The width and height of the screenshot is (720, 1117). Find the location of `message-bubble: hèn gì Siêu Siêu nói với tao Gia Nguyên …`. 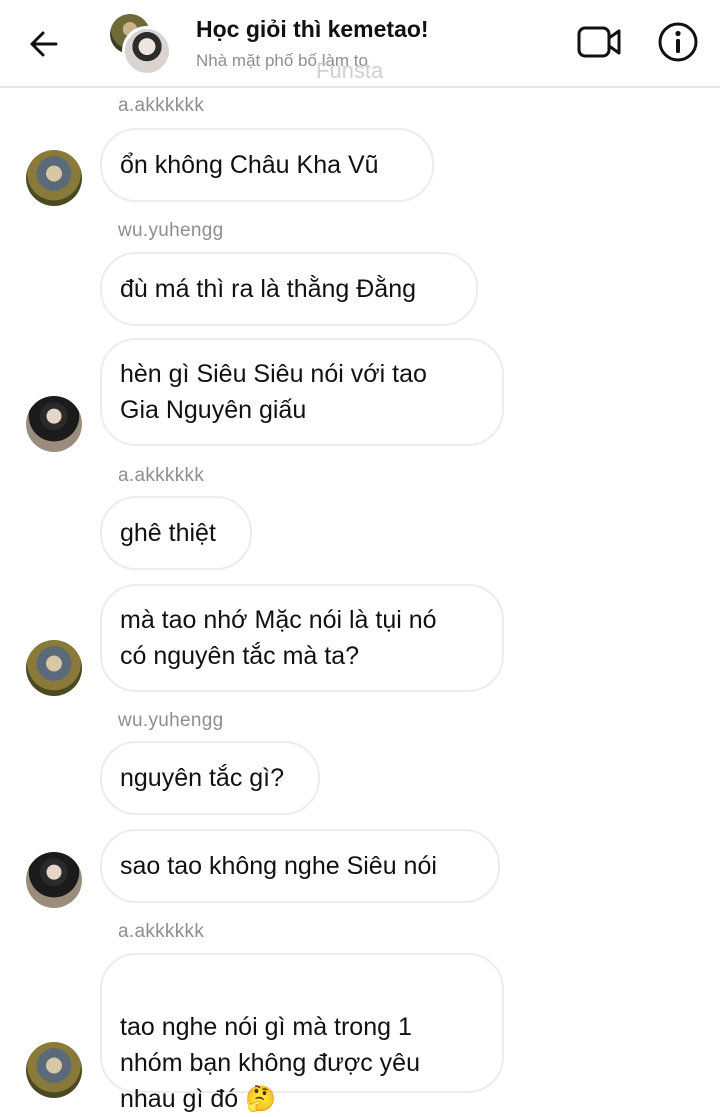

message-bubble: hèn gì Siêu Siêu nói với tao Gia Nguyên … is located at coordinates (302, 392).